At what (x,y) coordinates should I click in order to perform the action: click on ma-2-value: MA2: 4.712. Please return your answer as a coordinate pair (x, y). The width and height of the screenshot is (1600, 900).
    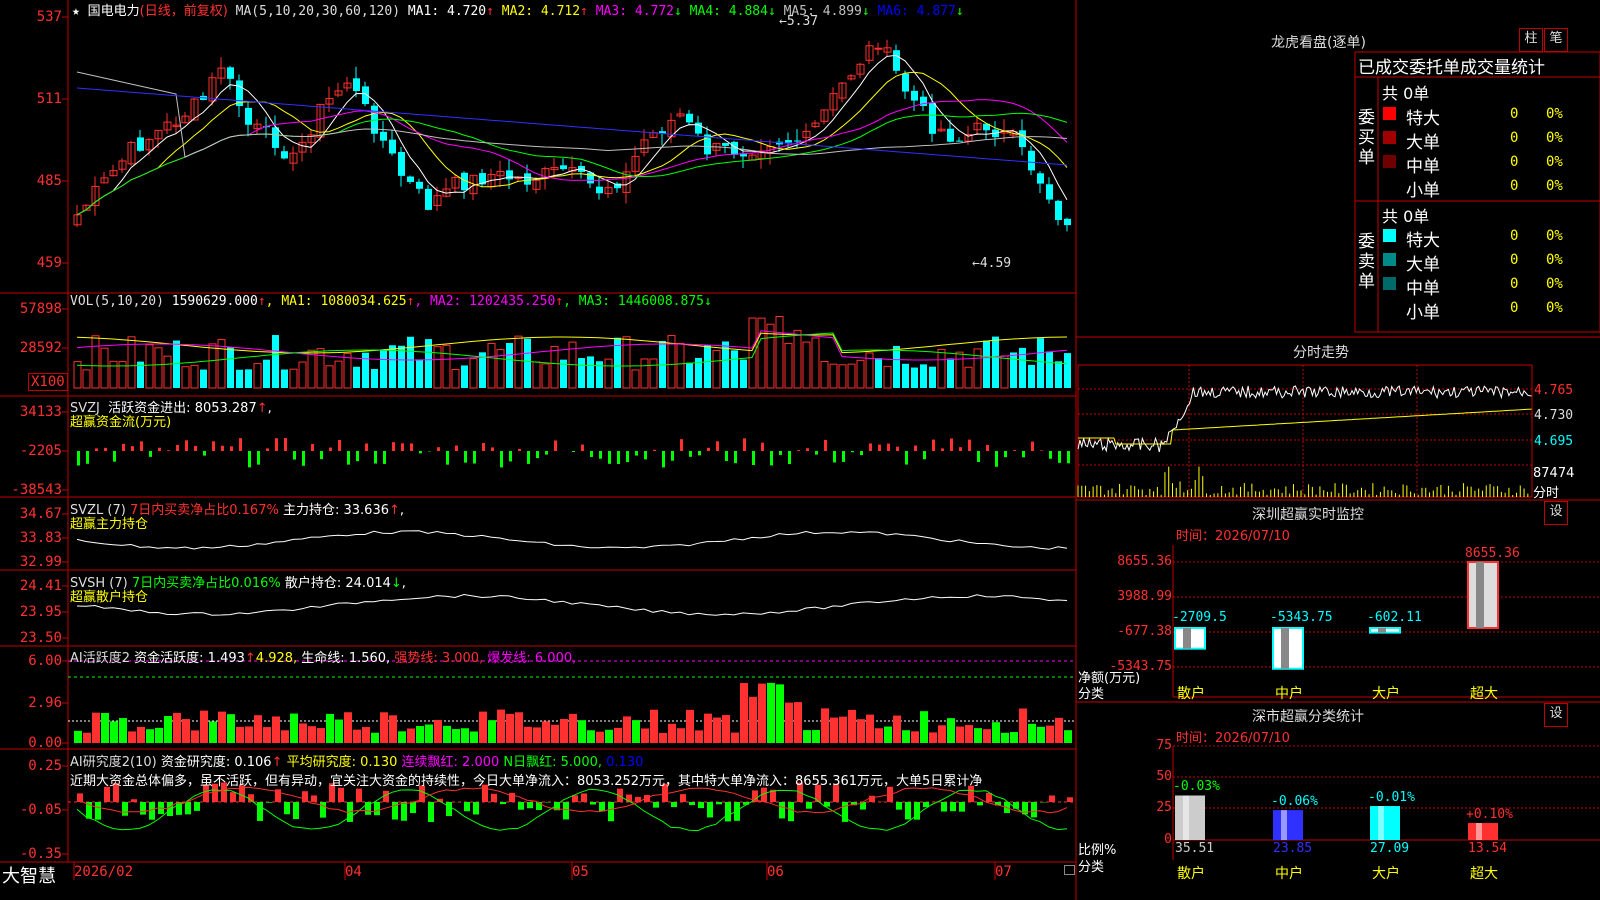
    Looking at the image, I should click on (541, 11).